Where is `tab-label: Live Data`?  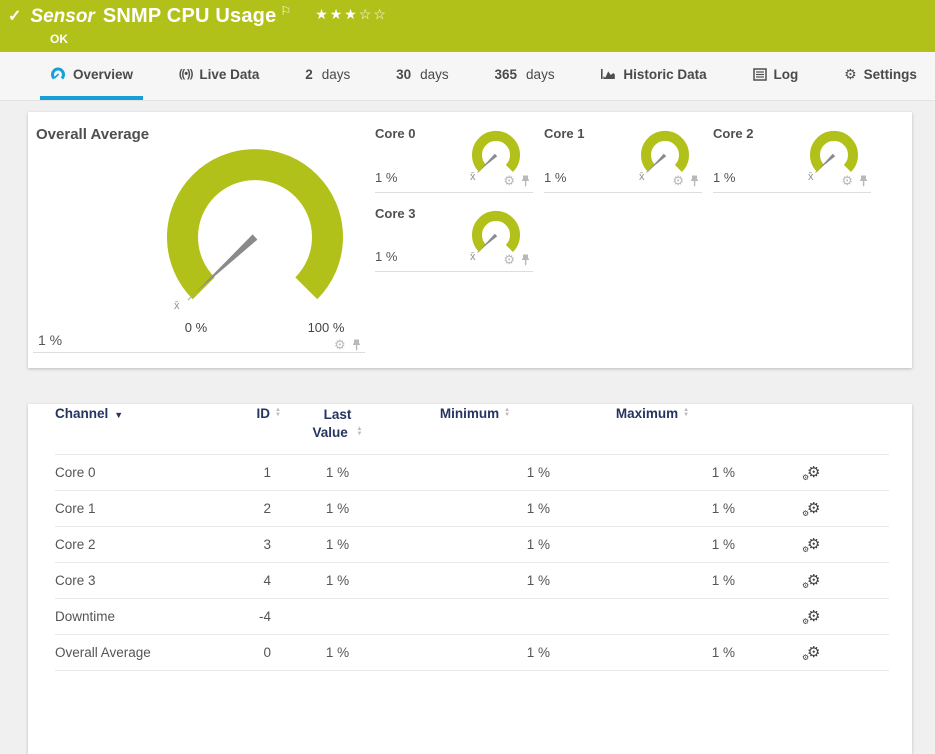 tab-label: Live Data is located at coordinates (229, 74).